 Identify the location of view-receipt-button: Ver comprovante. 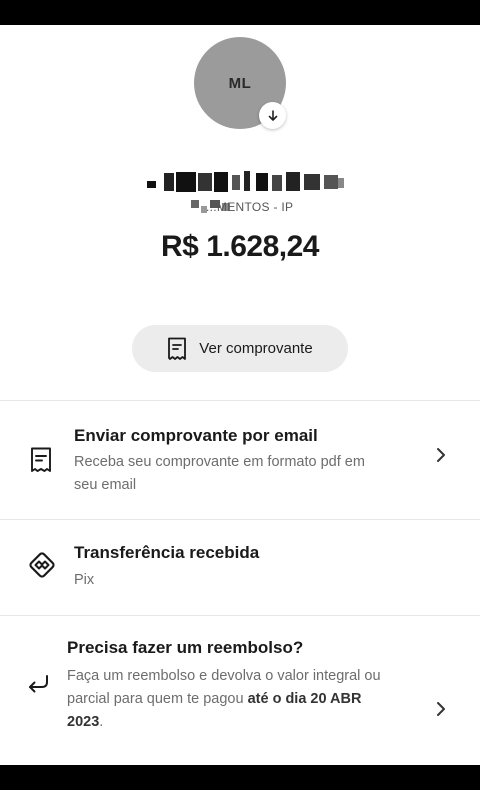
(240, 348).